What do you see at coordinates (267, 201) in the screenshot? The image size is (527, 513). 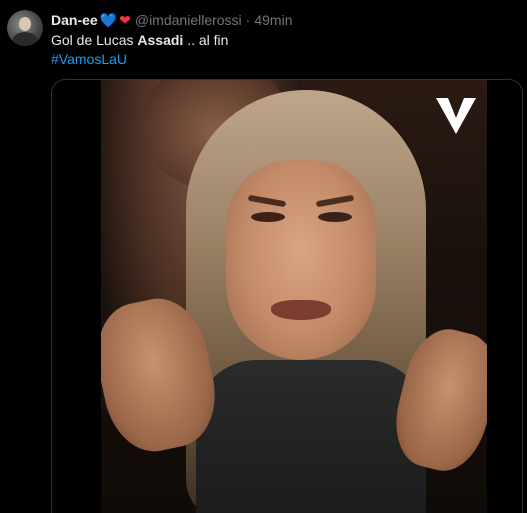 I see `left-brow` at bounding box center [267, 201].